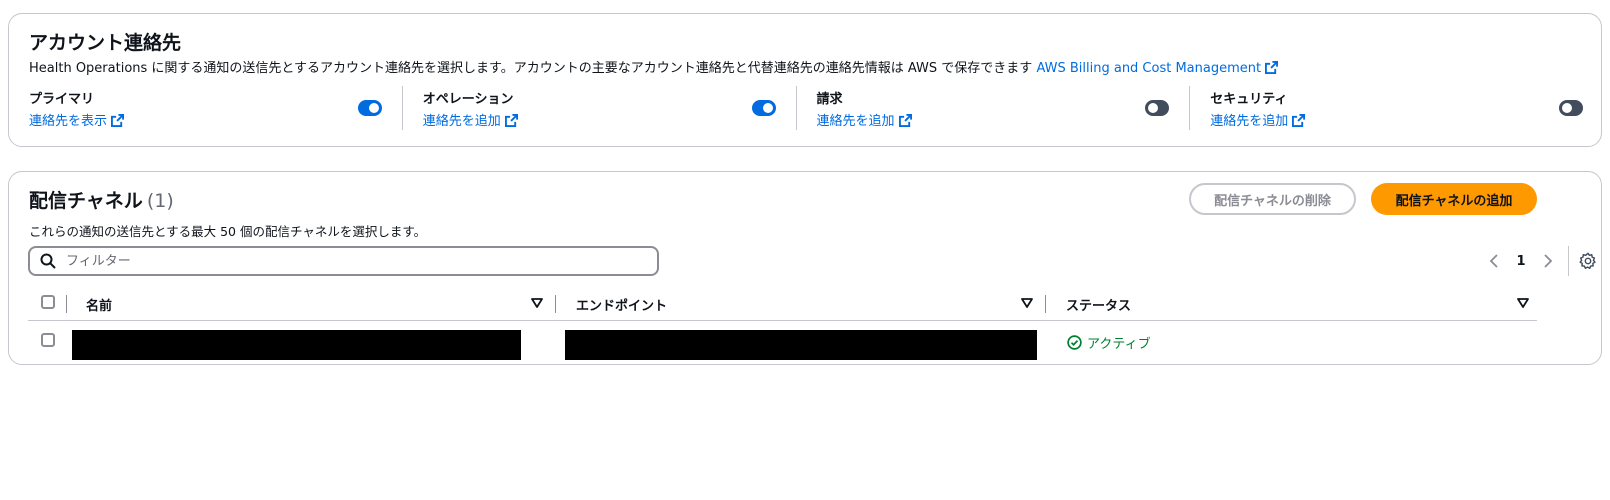 Image resolution: width=1610 pixels, height=500 pixels. I want to click on contact-label: オペレーション, so click(468, 99).